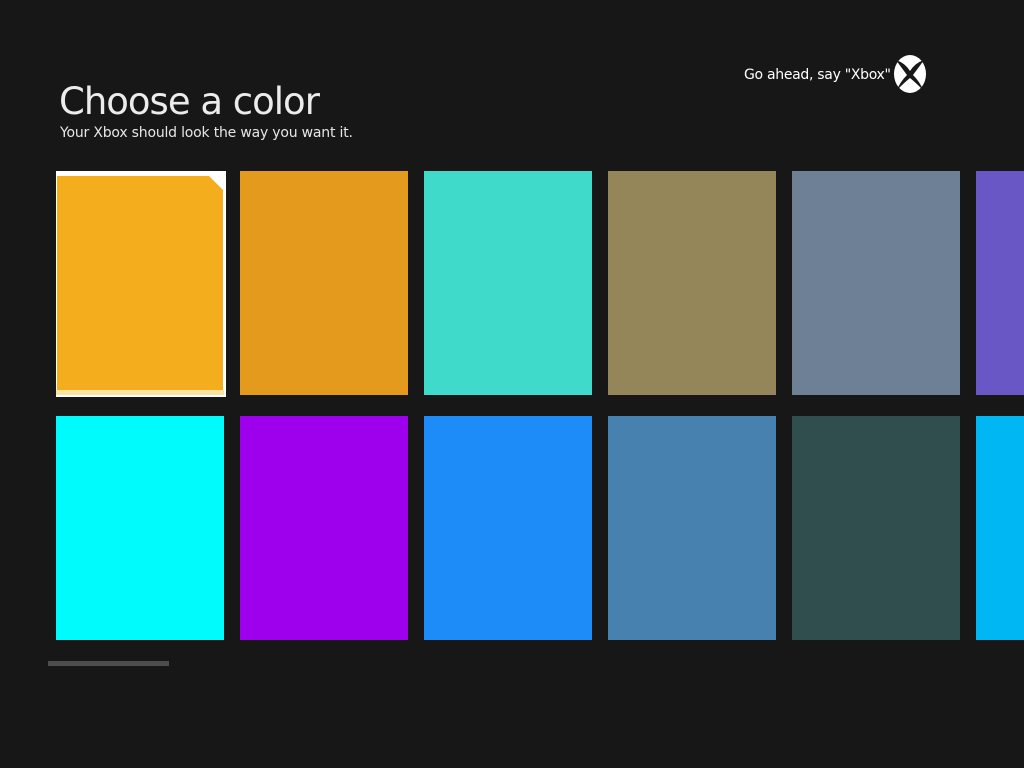 Image resolution: width=1024 pixels, height=768 pixels. Describe the element at coordinates (909, 74) in the screenshot. I see `xbox-logo-icon` at that location.